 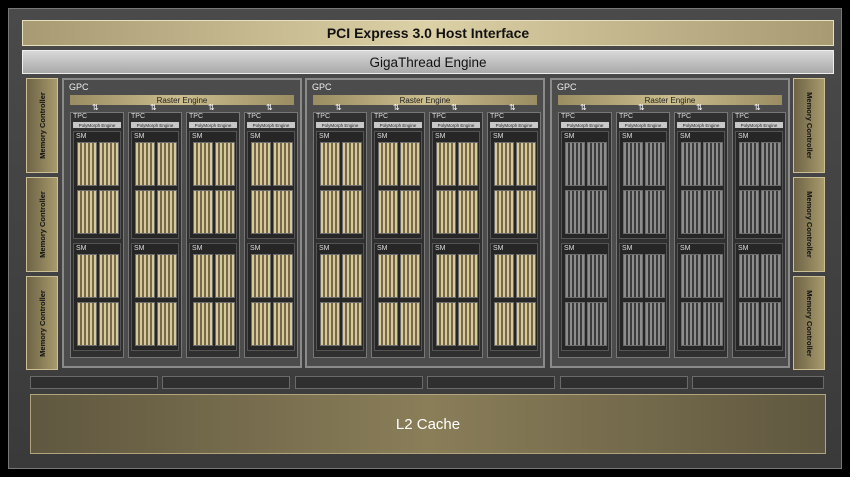 I want to click on crossbar-segment, so click(x=624, y=382).